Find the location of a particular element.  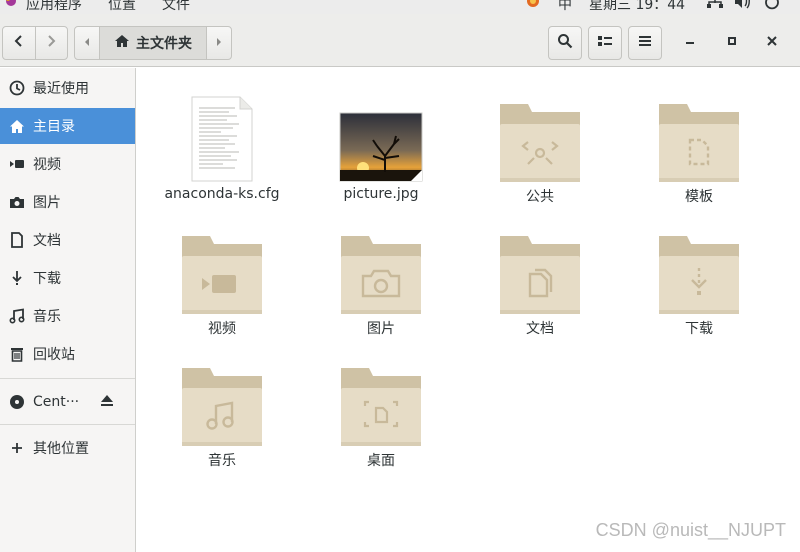

sidebar: 最近使用 主目录 视频 图片 文档 下载 音乐 回收站 Cent··· 其他位置 is located at coordinates (68, 310).